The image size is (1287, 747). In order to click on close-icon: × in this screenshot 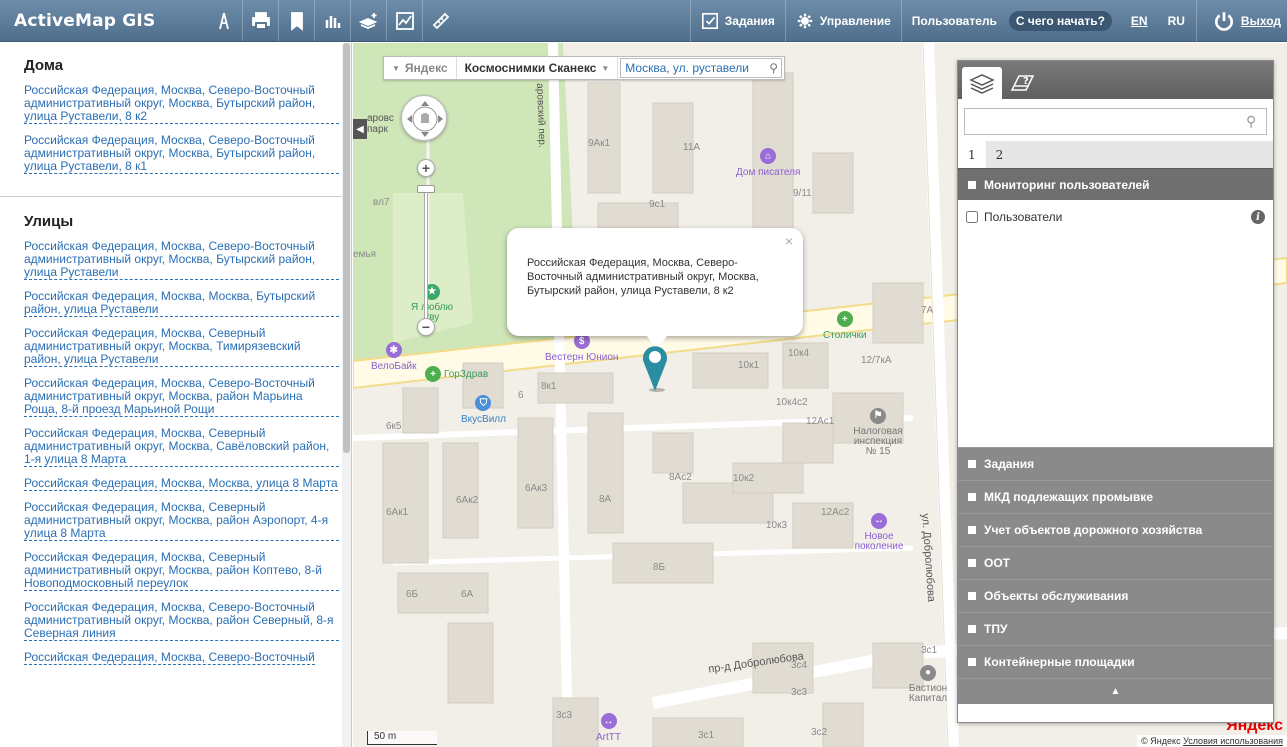, I will do `click(789, 241)`.